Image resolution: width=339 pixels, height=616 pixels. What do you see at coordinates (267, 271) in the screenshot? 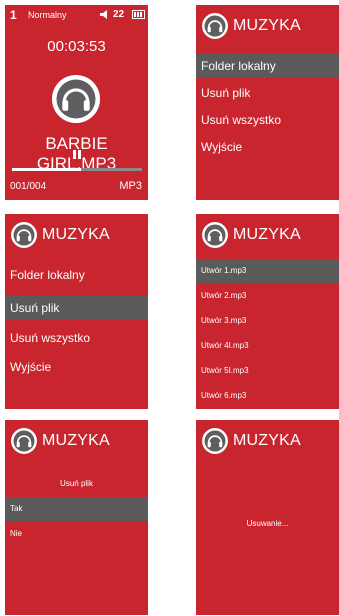
I see `file-item: Utwór 1.mp3` at bounding box center [267, 271].